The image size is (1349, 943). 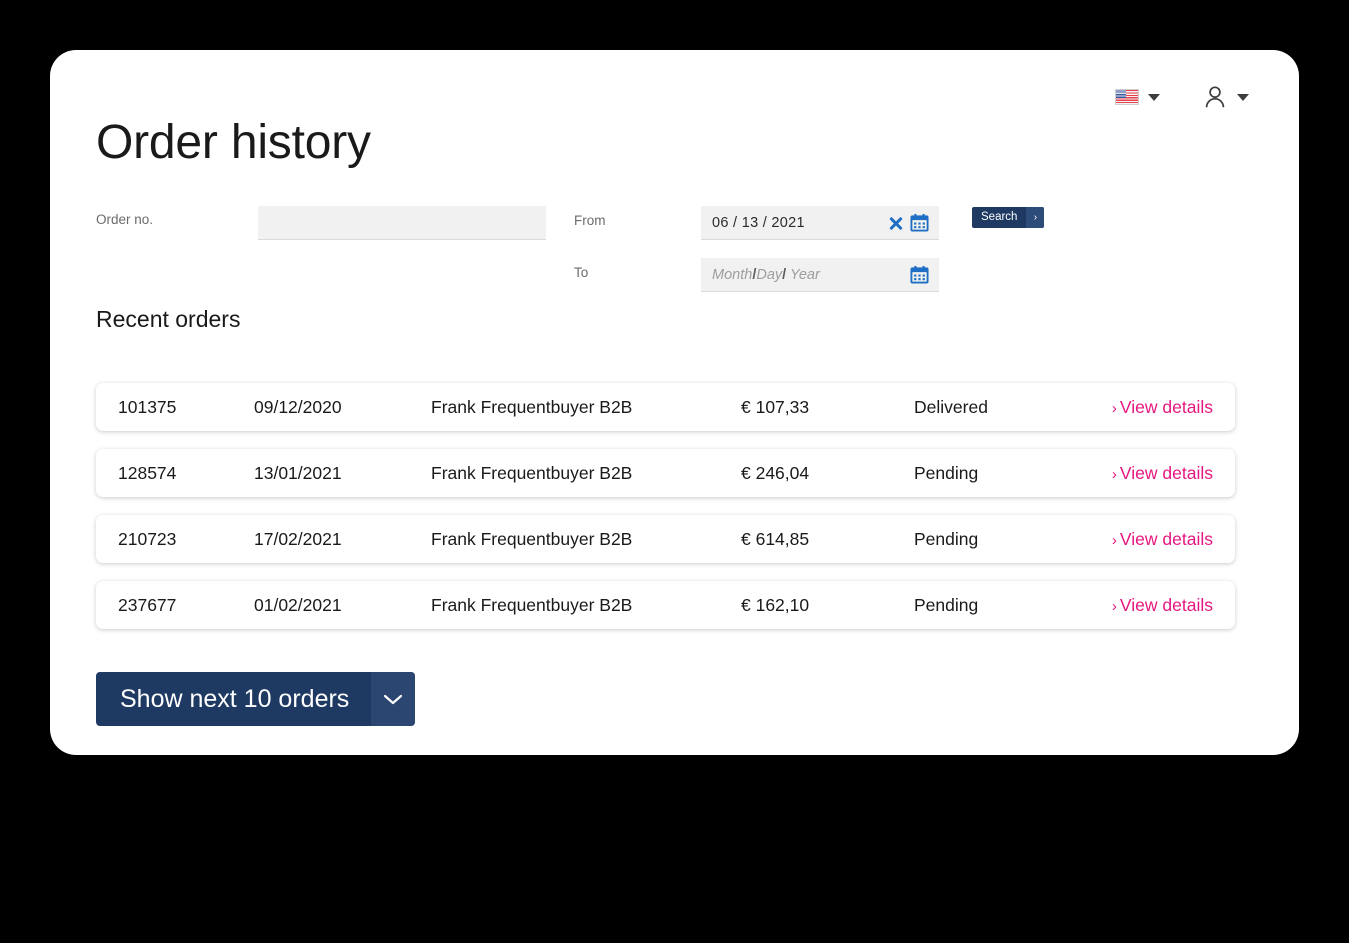 I want to click on section-title: Recent orders, so click(x=168, y=319).